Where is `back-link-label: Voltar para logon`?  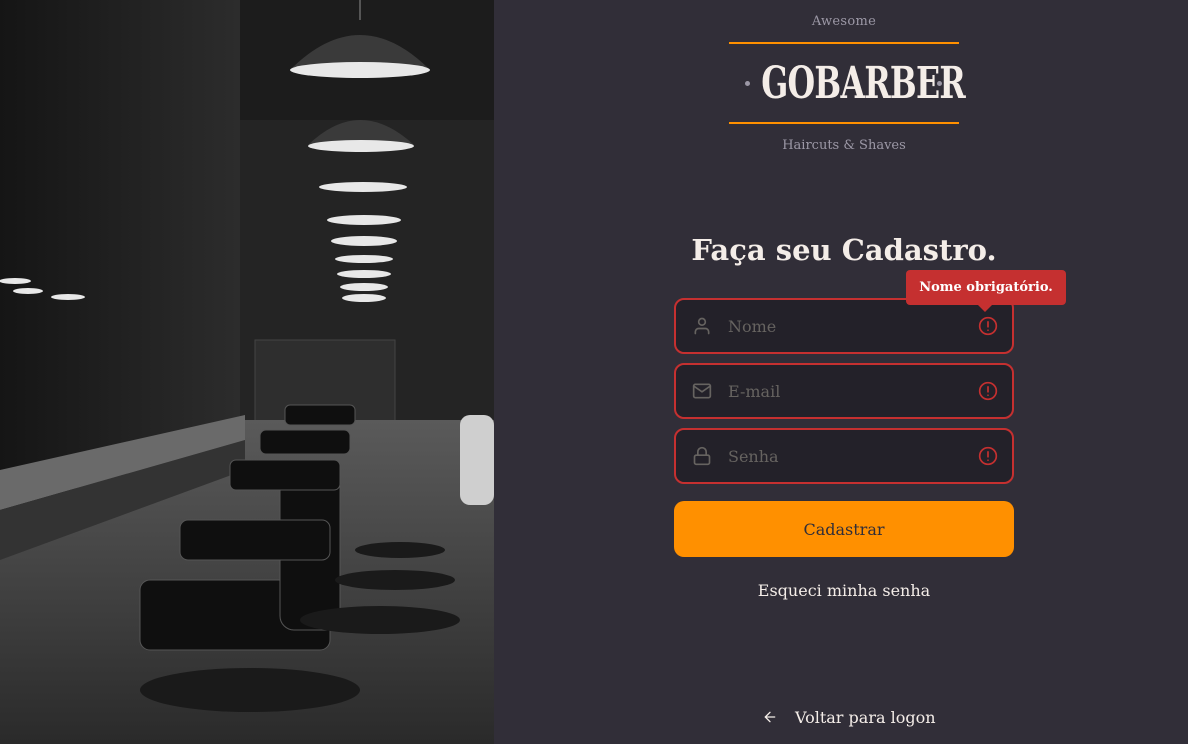
back-link-label: Voltar para logon is located at coordinates (865, 717).